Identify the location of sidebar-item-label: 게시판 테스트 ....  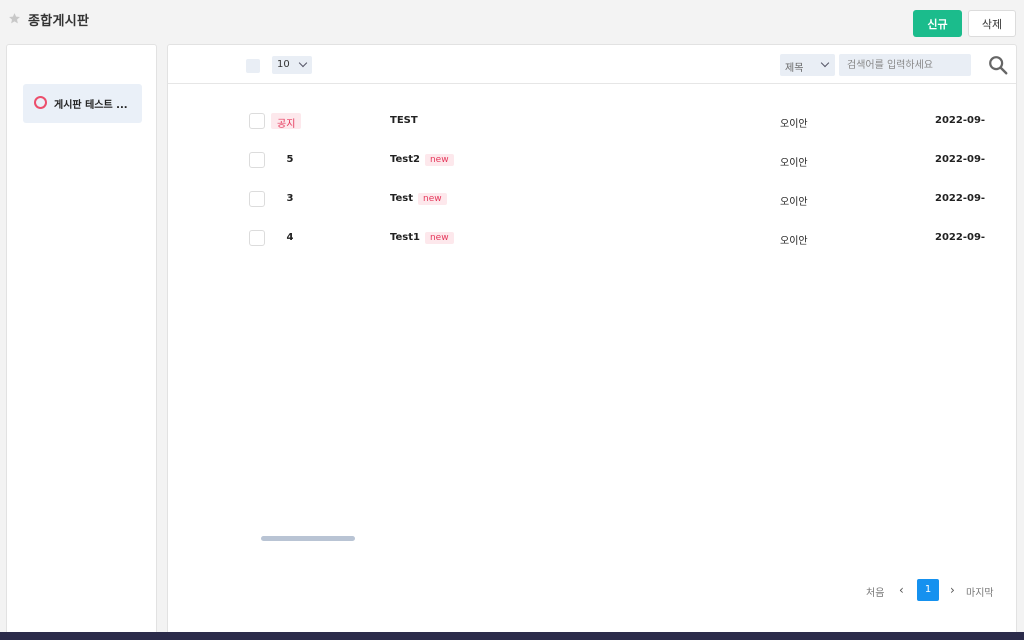
(91, 105).